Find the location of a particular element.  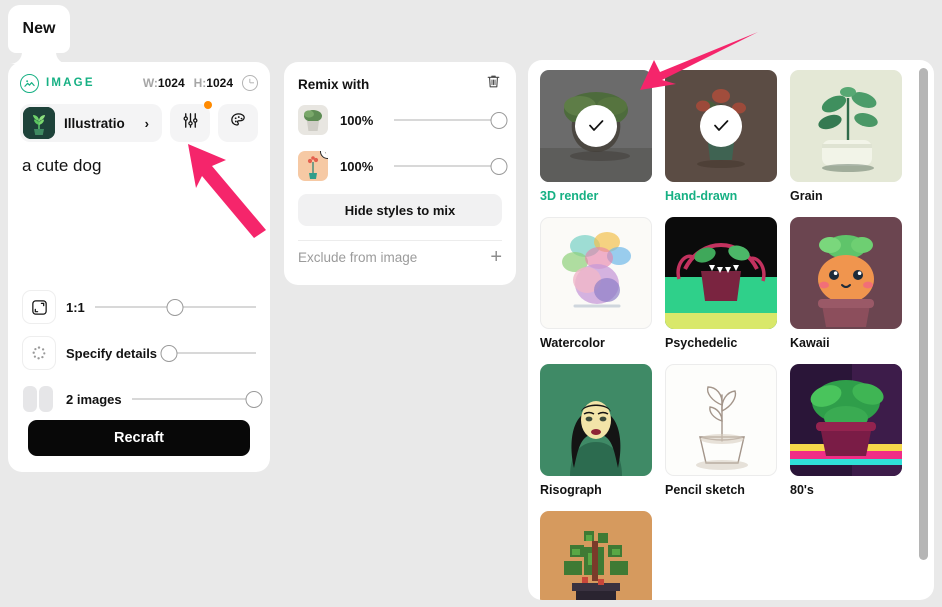

remix-item: 100% is located at coordinates (403, 120).